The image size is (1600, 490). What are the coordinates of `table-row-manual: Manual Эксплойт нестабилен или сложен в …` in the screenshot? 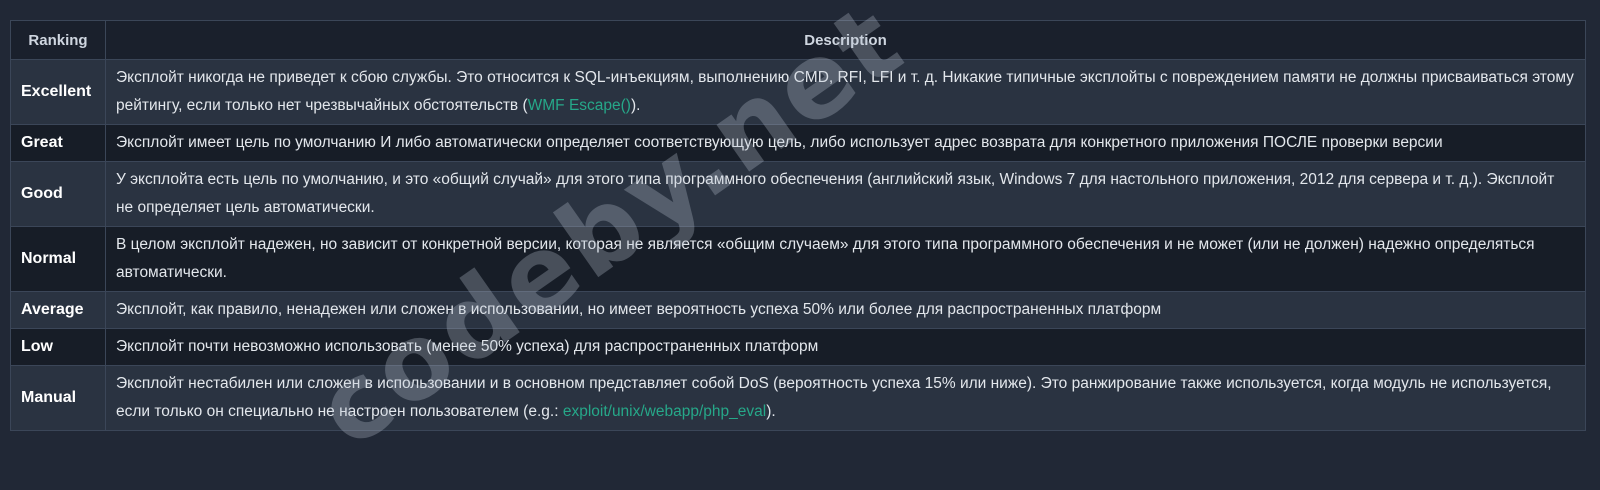 It's located at (798, 398).